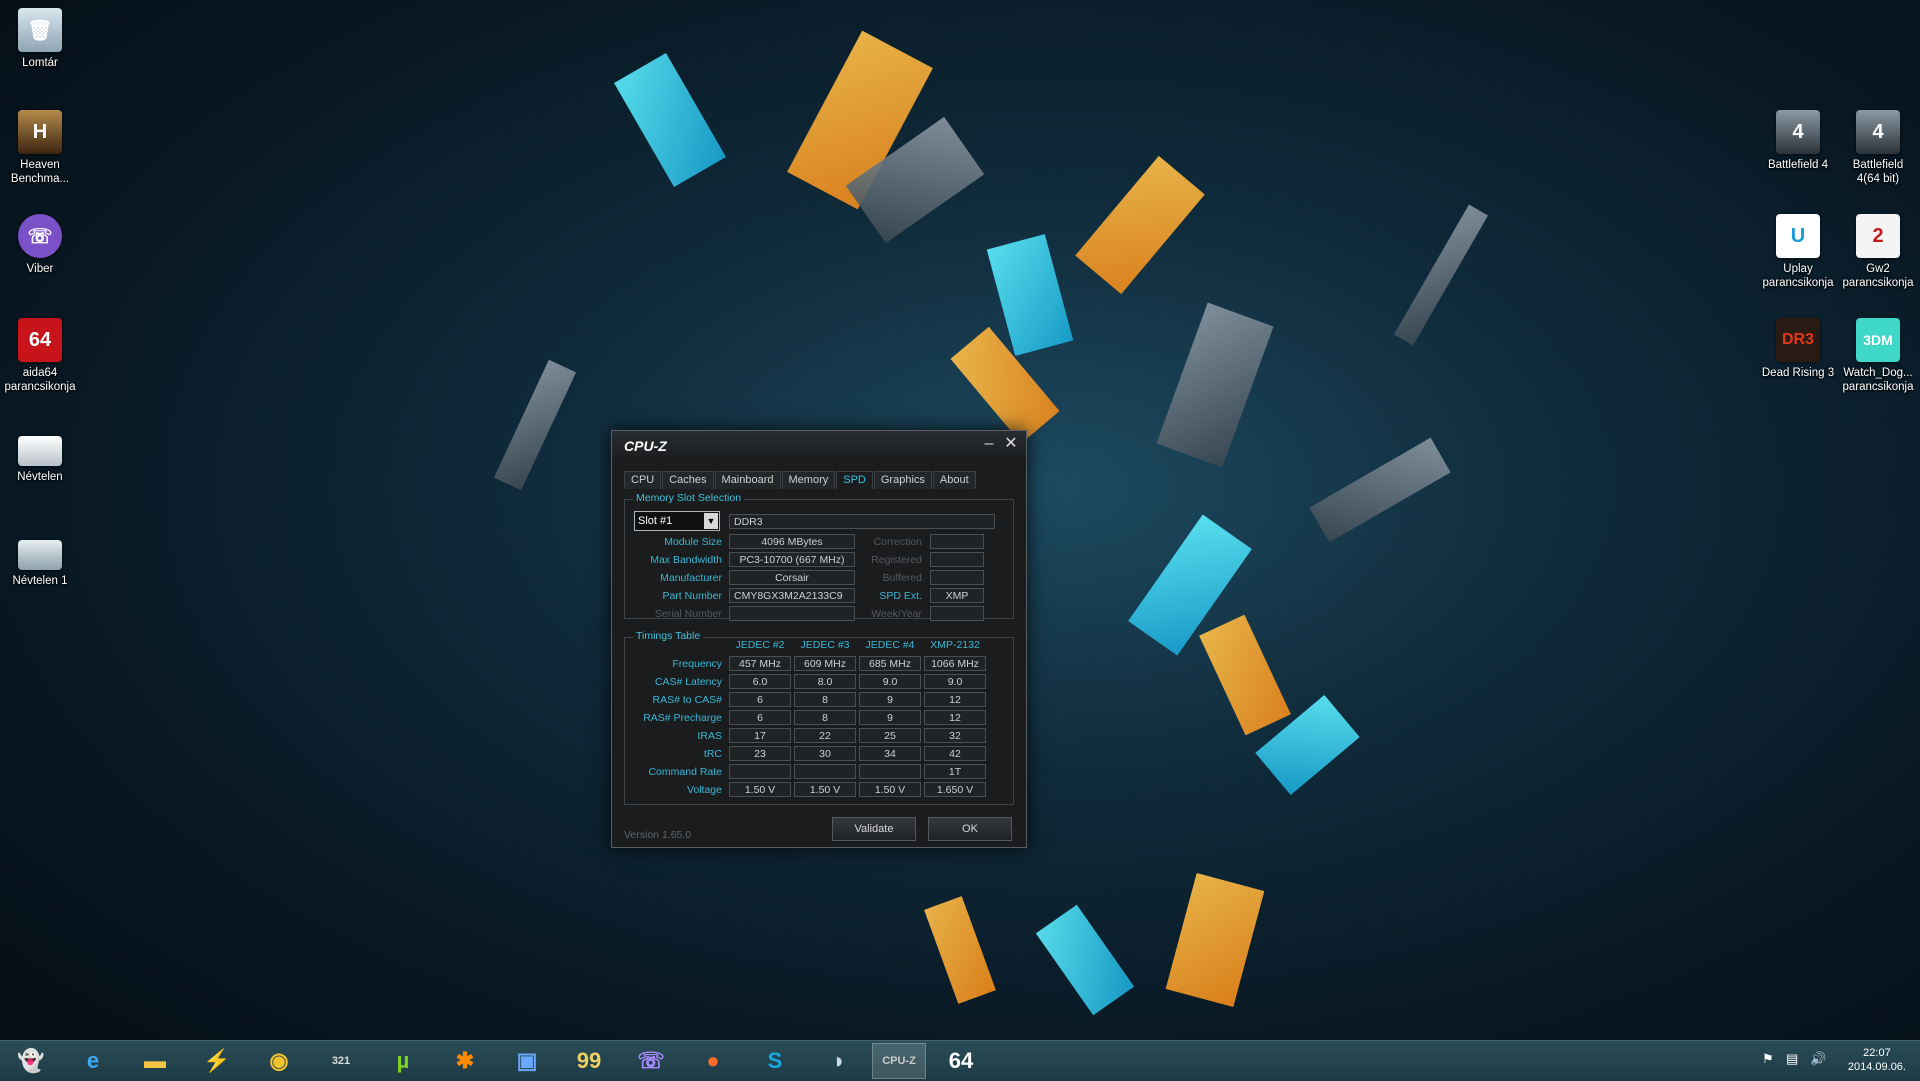 Image resolution: width=1920 pixels, height=1081 pixels. Describe the element at coordinates (955, 699) in the screenshot. I see `timing-cell: 12` at that location.